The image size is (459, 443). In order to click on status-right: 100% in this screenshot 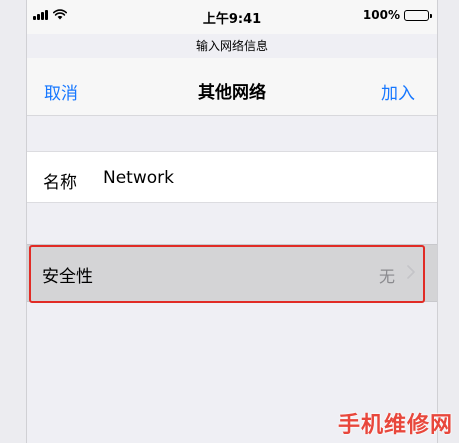, I will do `click(397, 15)`.